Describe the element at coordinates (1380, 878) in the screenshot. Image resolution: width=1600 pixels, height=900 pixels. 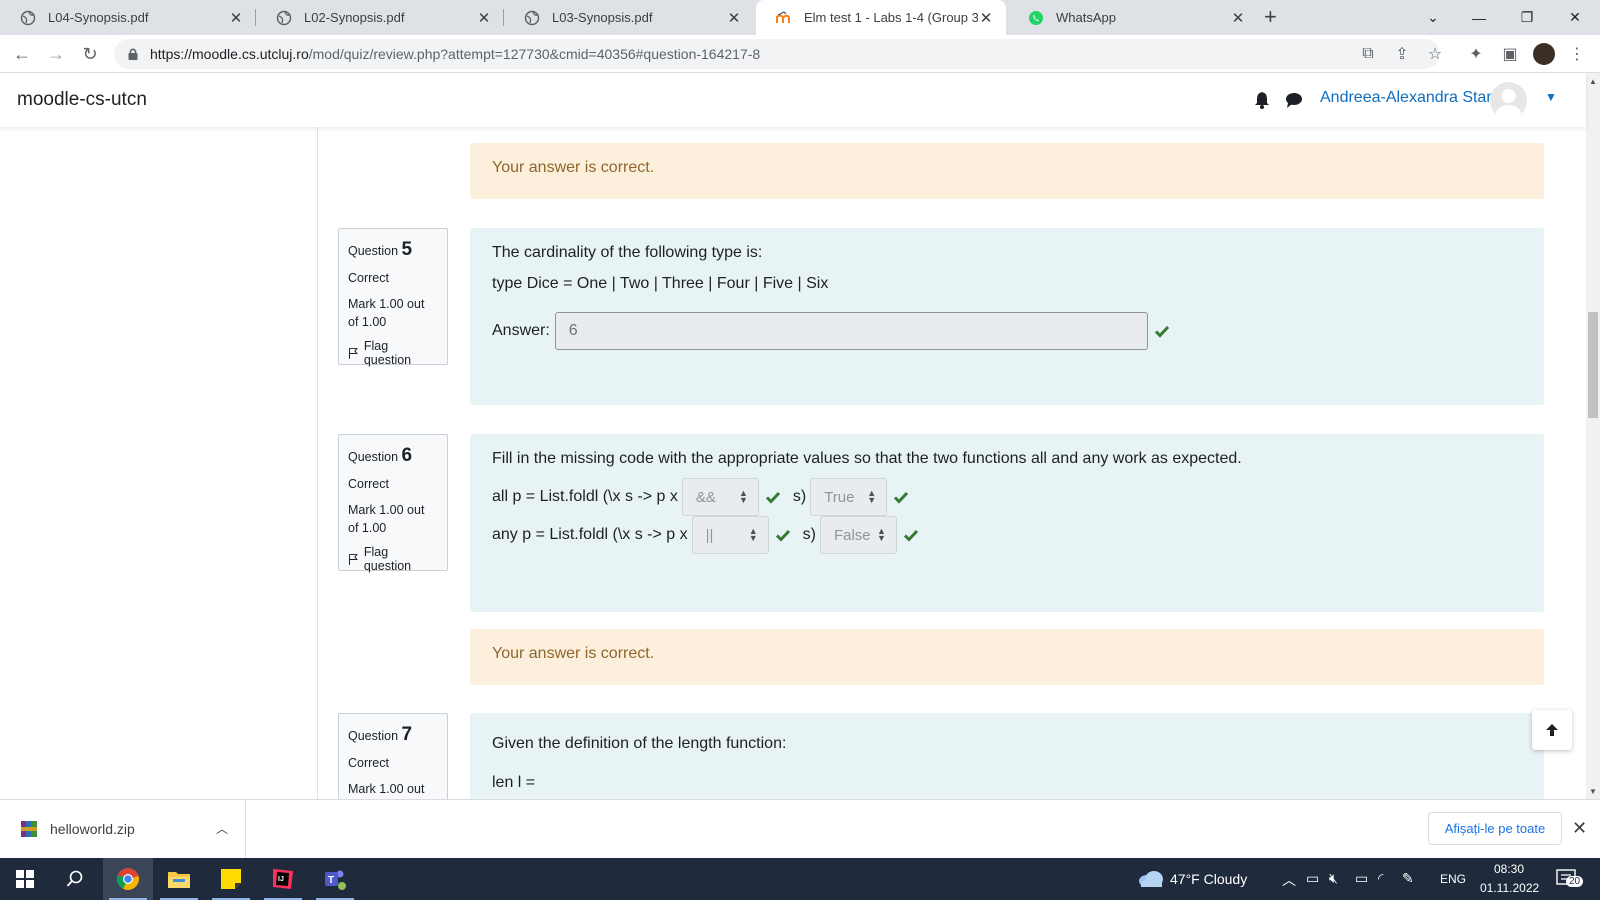
I see `wifi-icon: ◜` at that location.